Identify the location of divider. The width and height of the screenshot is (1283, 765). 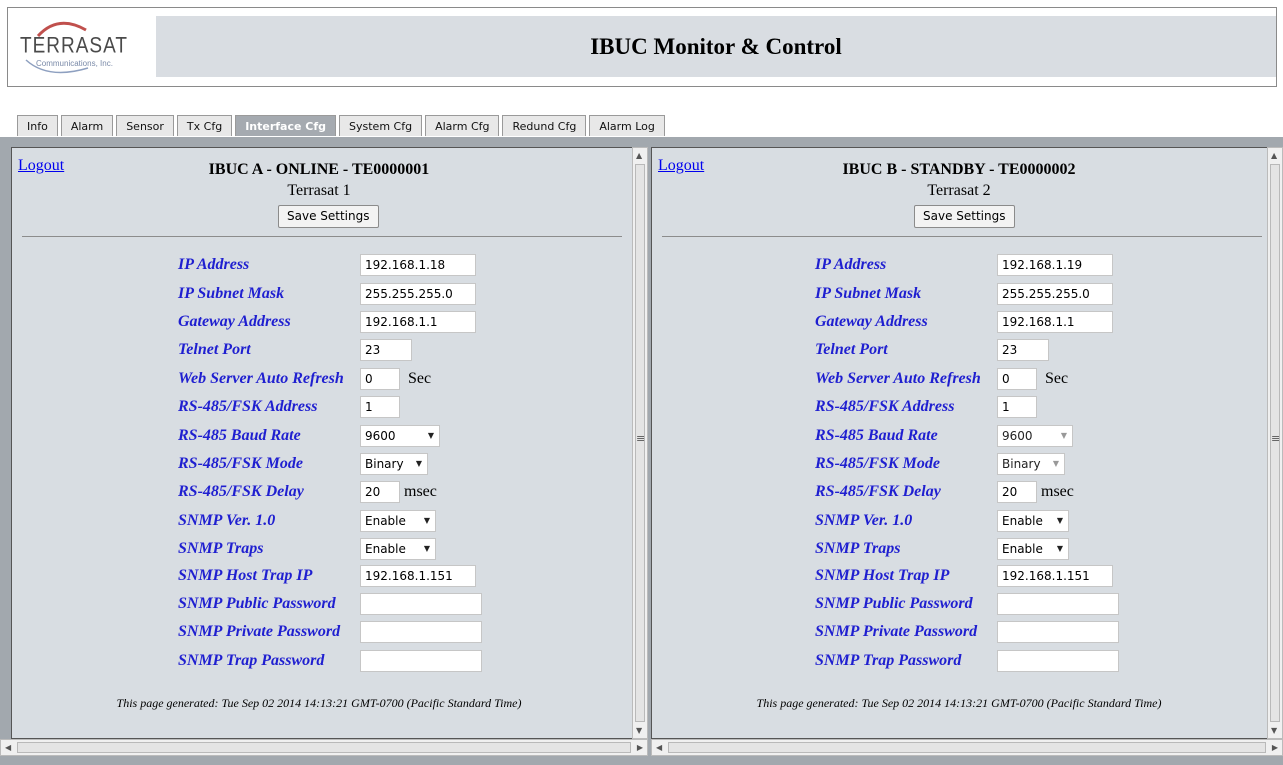
(322, 236).